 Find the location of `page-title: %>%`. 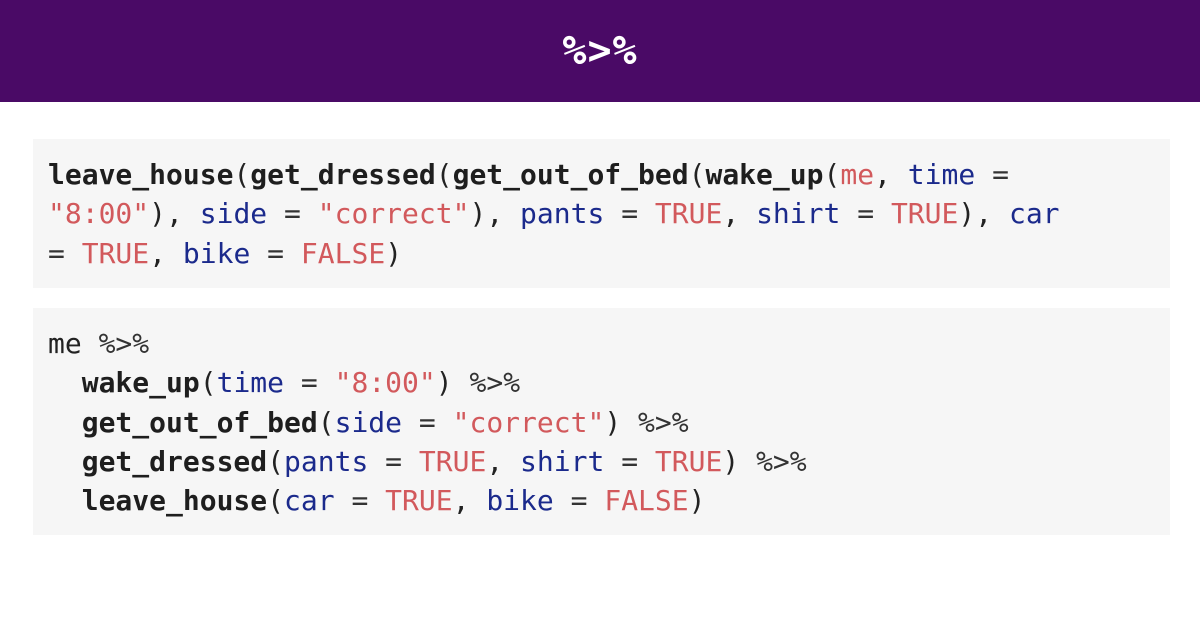

page-title: %>% is located at coordinates (600, 51).